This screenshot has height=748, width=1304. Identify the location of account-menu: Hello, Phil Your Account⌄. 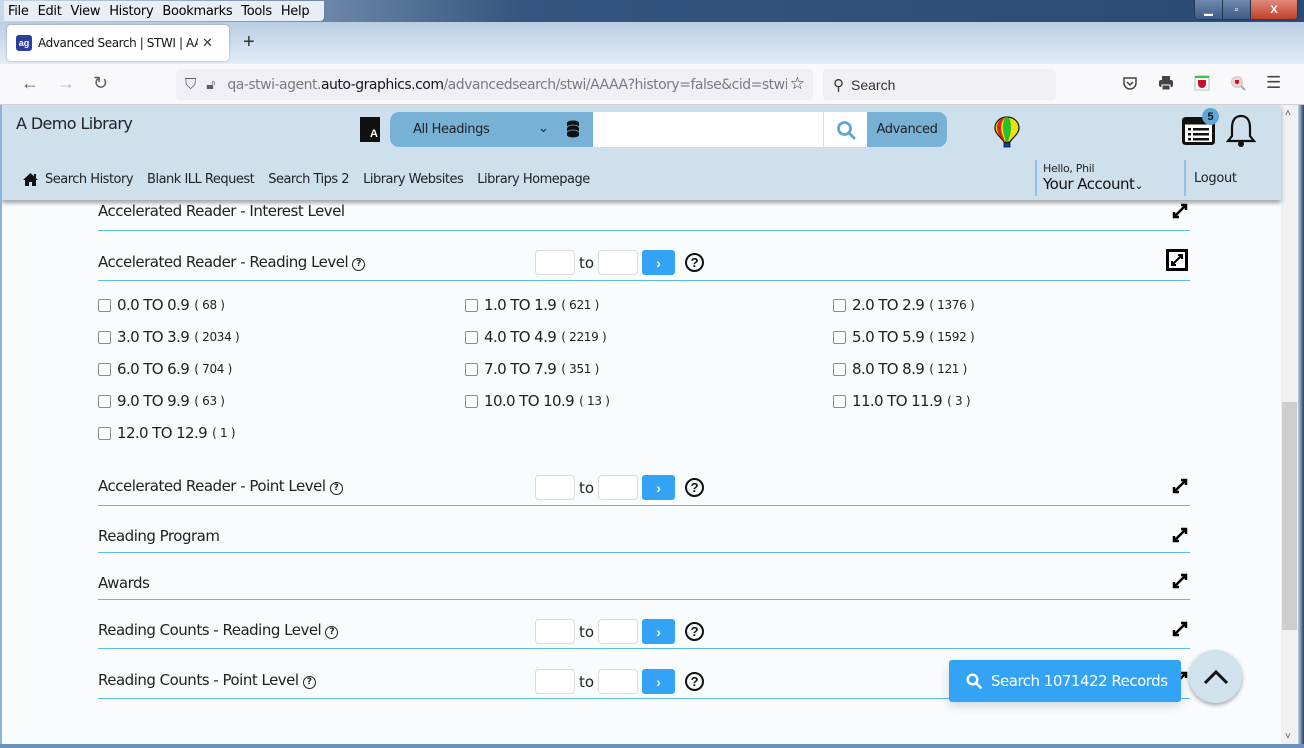
(1089, 178).